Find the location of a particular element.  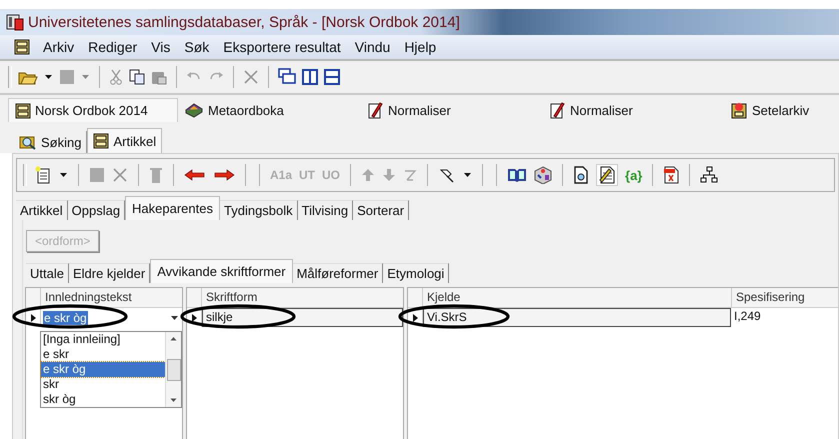

search-icon is located at coordinates (28, 142).